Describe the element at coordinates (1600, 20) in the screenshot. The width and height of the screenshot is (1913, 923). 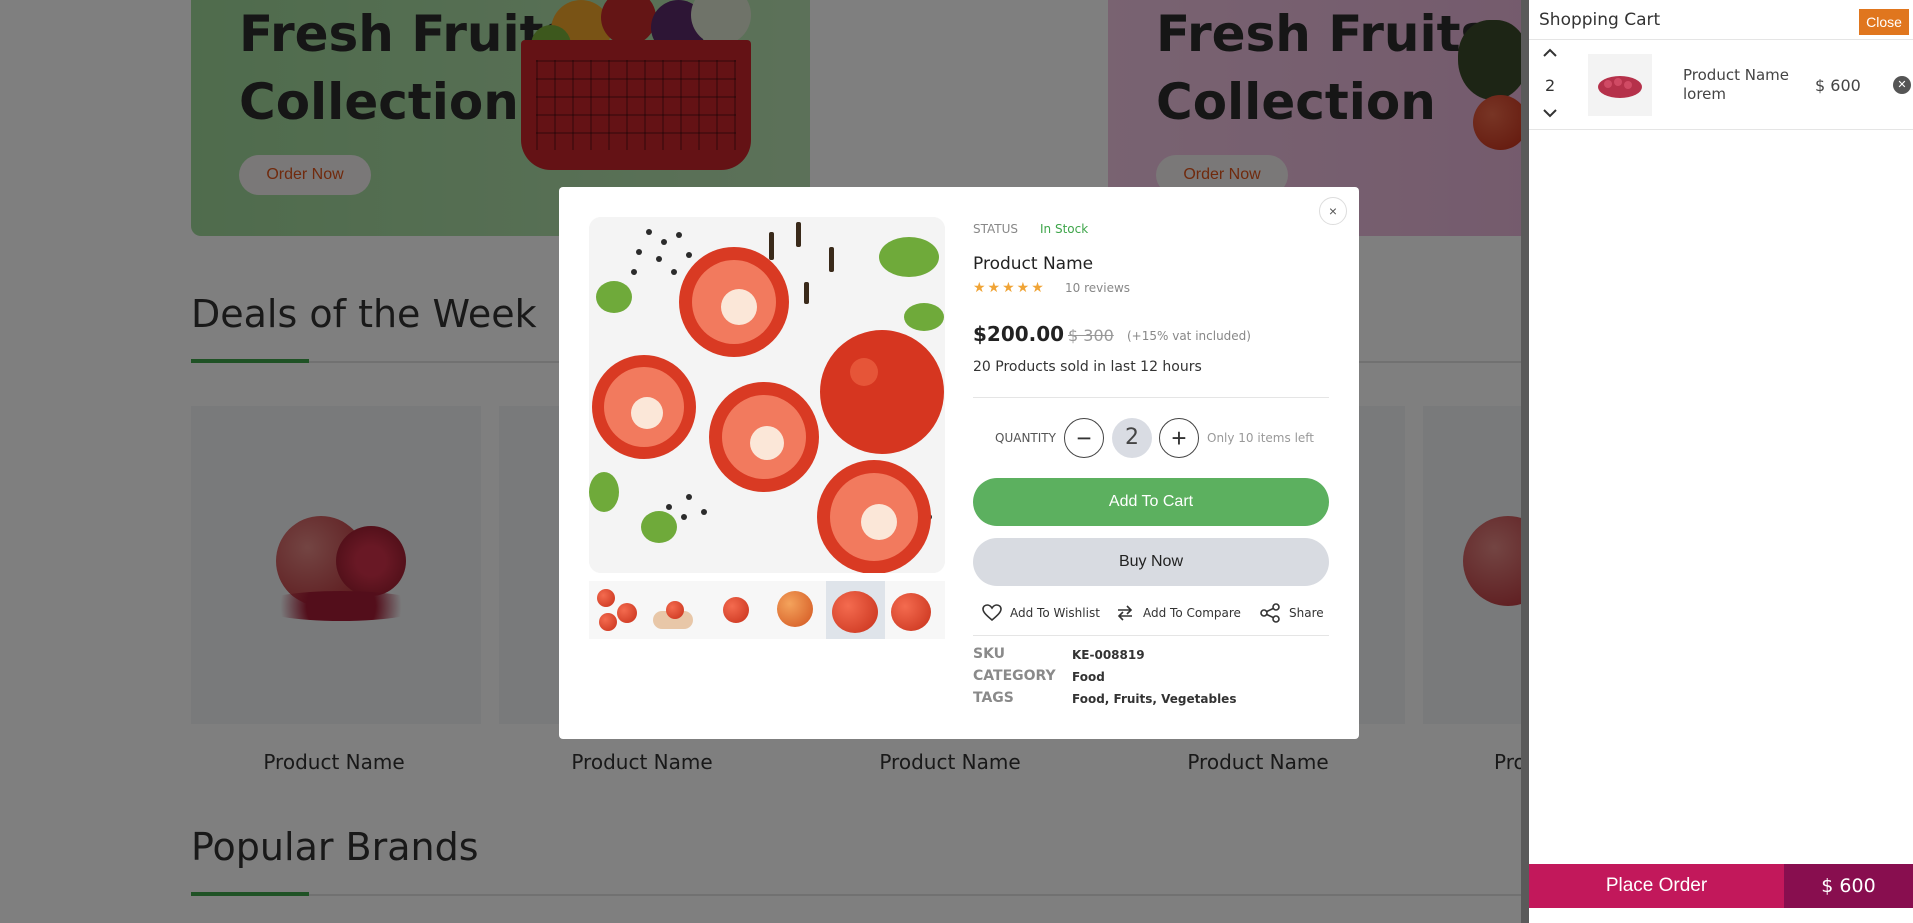
I see `cart-title: Shopping Cart` at that location.